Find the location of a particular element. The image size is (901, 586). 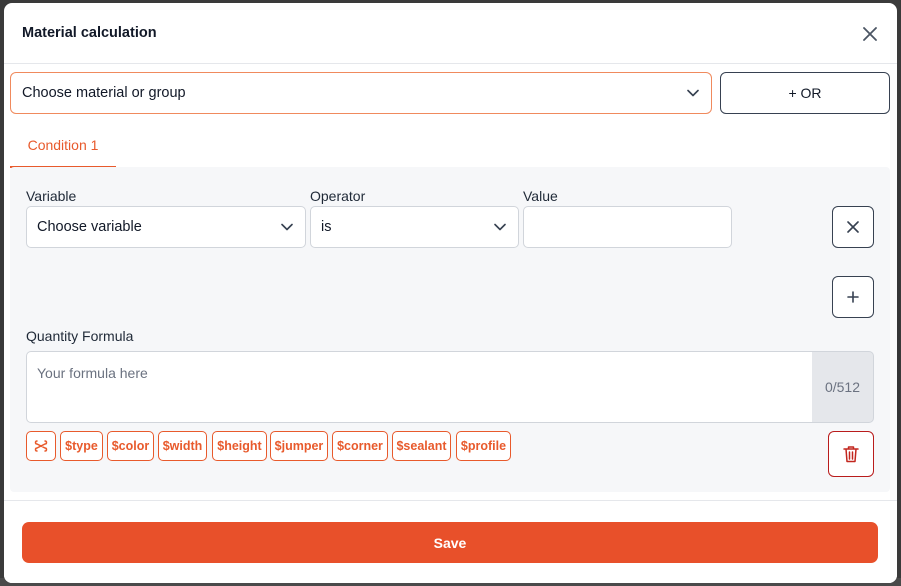

variable-chip-color: $color is located at coordinates (130, 446).